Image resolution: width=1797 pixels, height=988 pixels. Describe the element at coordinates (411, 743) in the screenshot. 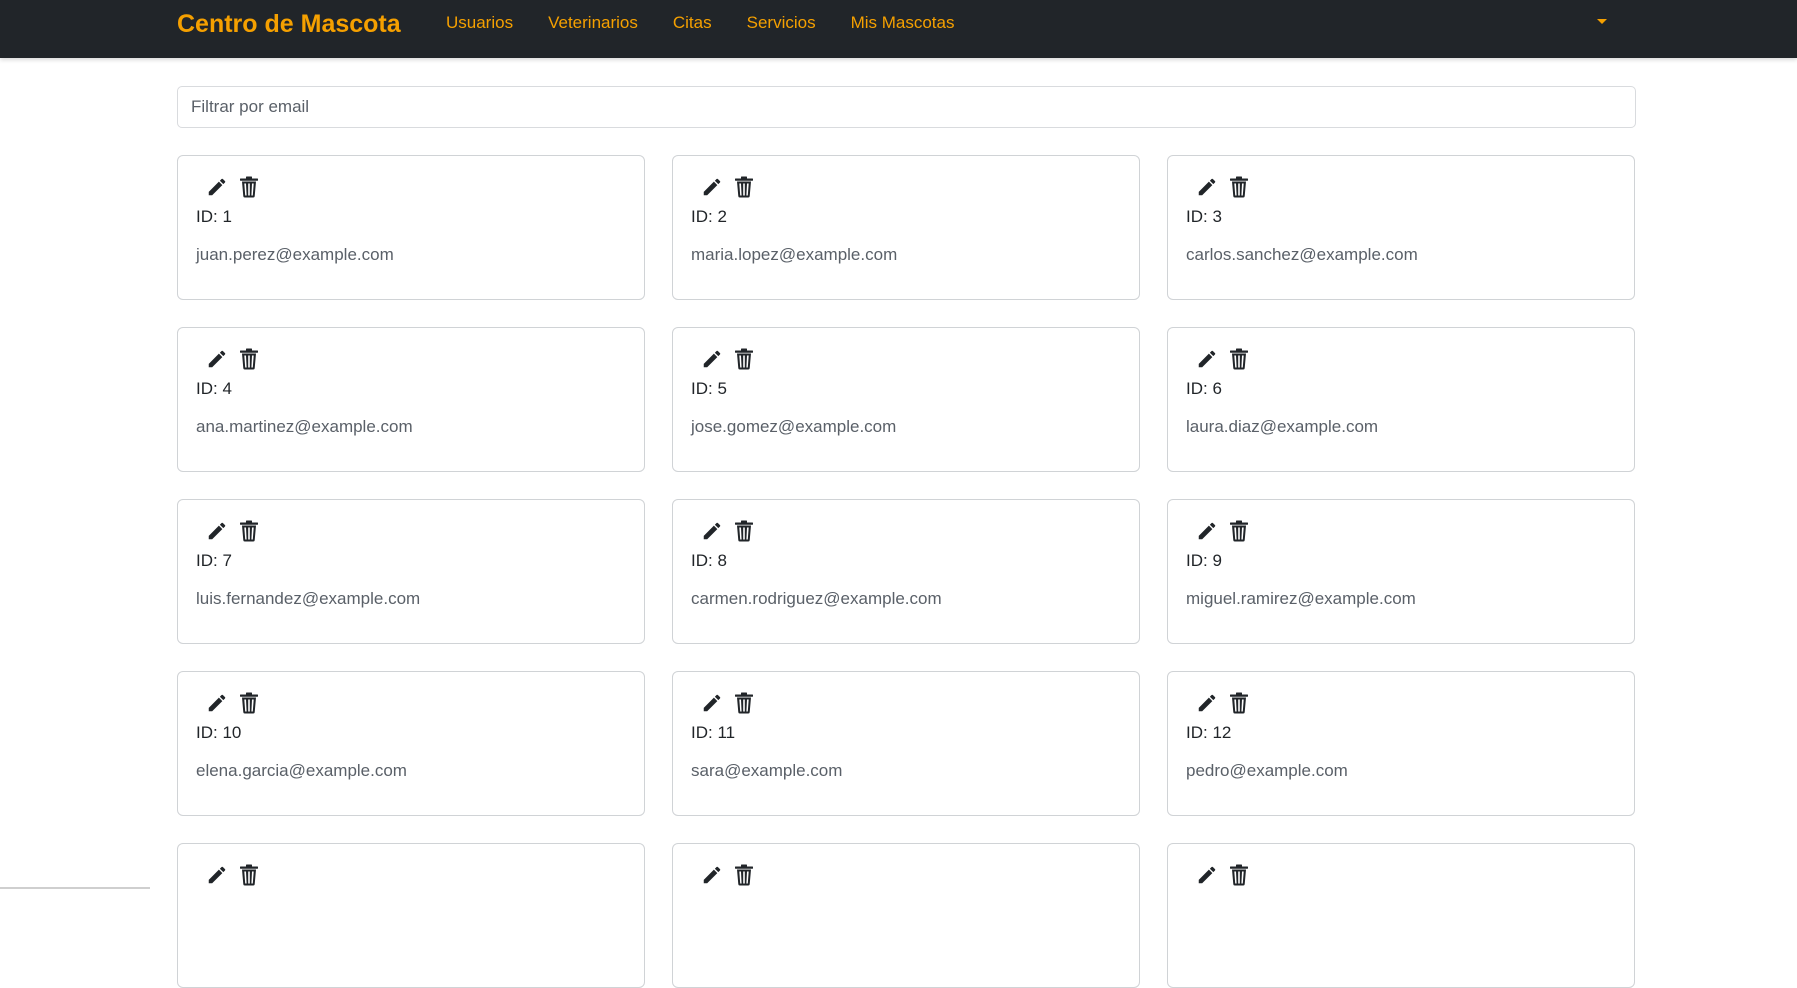

I see `user-card: ID: 10 elena.garcia@example.com` at that location.